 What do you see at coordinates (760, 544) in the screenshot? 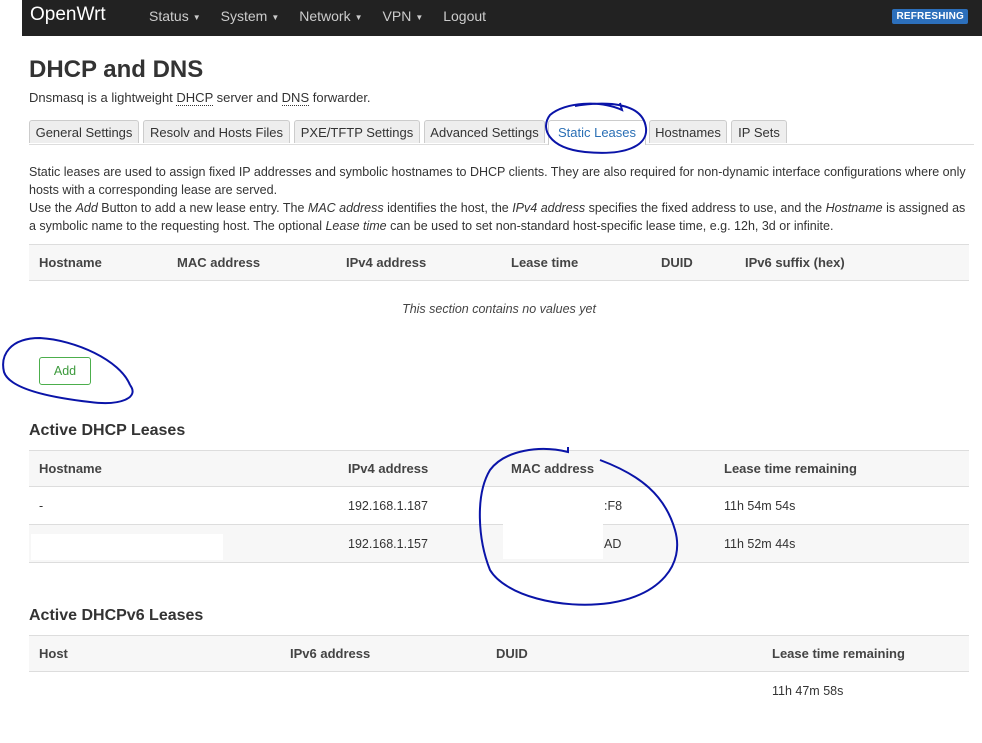
I see `lease-remaining: 11h 52m 44s` at bounding box center [760, 544].